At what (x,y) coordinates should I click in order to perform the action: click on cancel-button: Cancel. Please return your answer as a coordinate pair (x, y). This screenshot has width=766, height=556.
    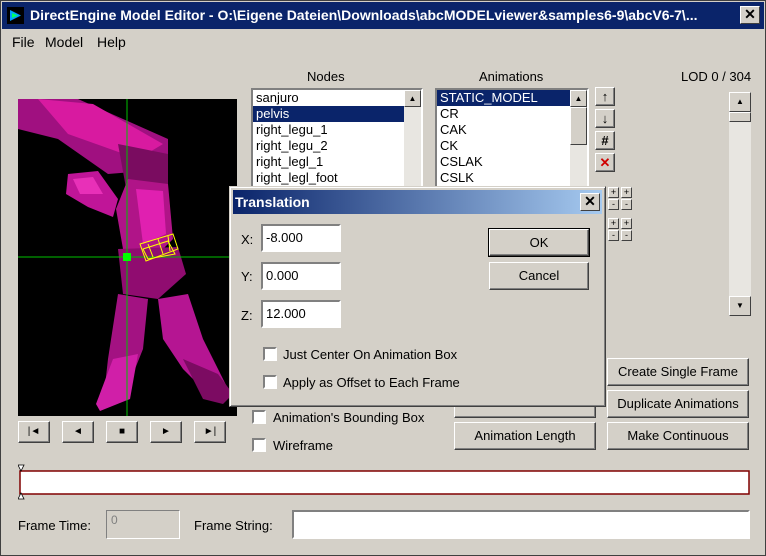
    Looking at the image, I should click on (539, 276).